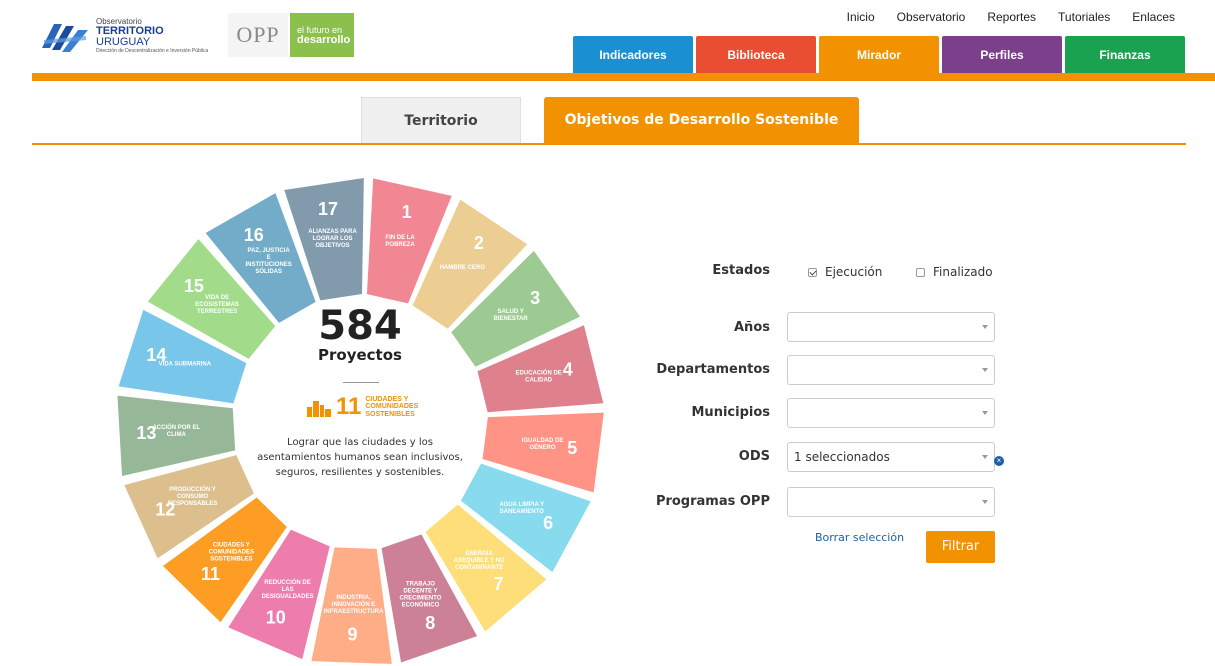  I want to click on projects-total: 584, so click(360, 326).